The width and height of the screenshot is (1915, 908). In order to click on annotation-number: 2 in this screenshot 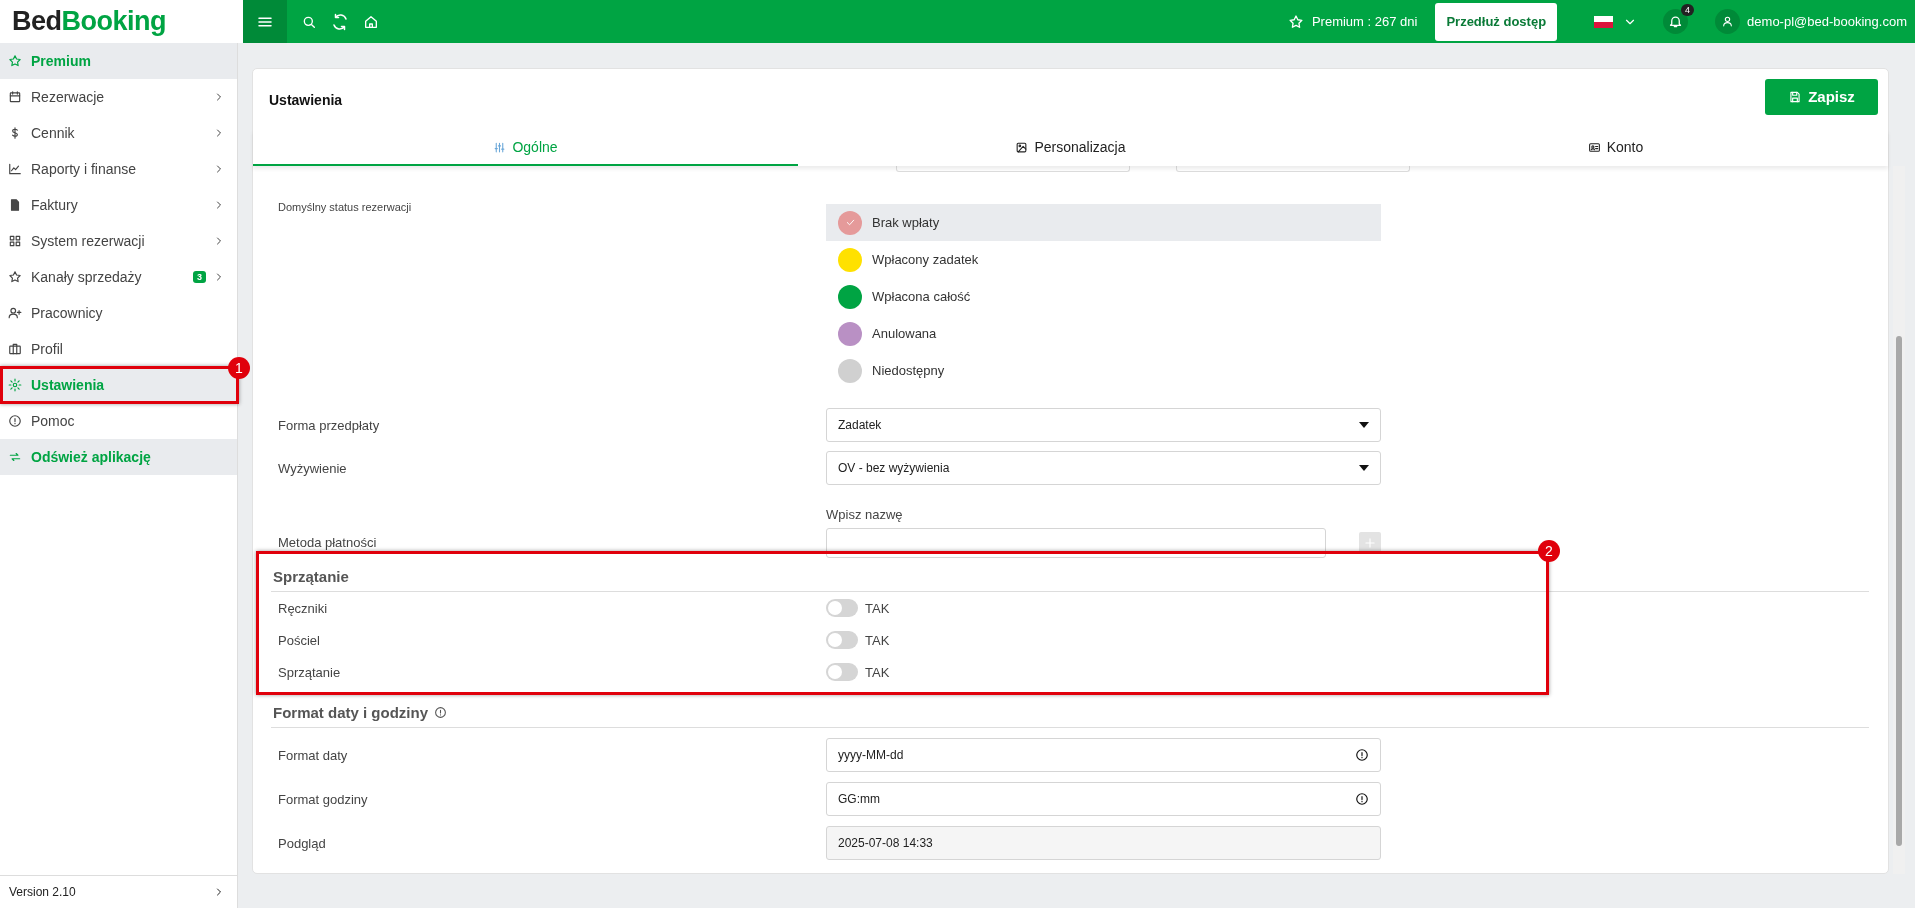, I will do `click(1549, 551)`.